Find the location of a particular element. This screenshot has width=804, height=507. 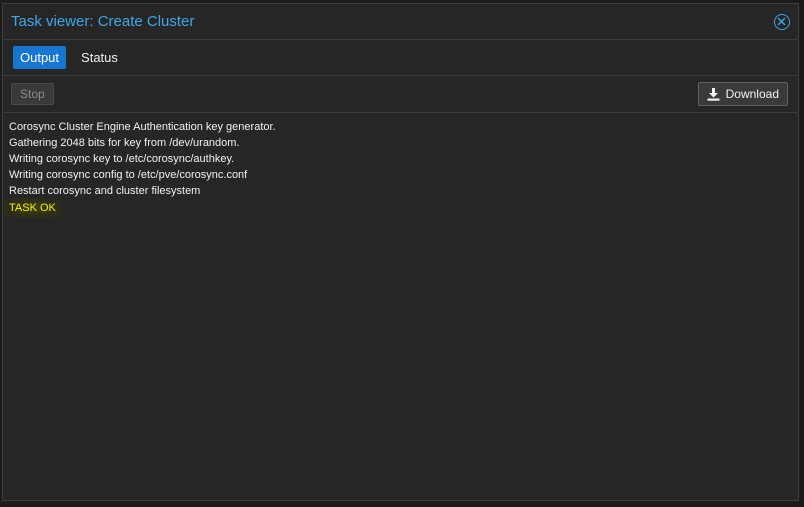

window-titlebar: Task viewer: Create Cluster is located at coordinates (400, 22).